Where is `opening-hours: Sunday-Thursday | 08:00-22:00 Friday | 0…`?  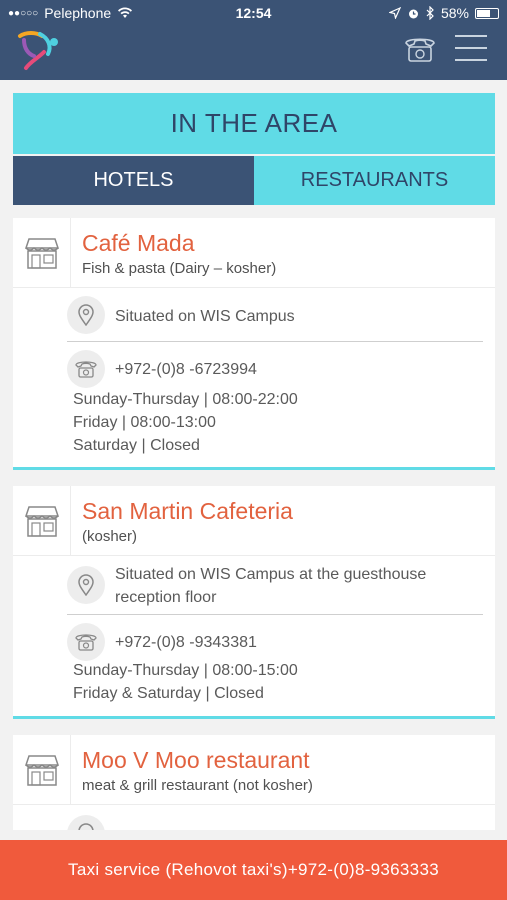 opening-hours: Sunday-Thursday | 08:00-22:00 Friday | 0… is located at coordinates (284, 422).